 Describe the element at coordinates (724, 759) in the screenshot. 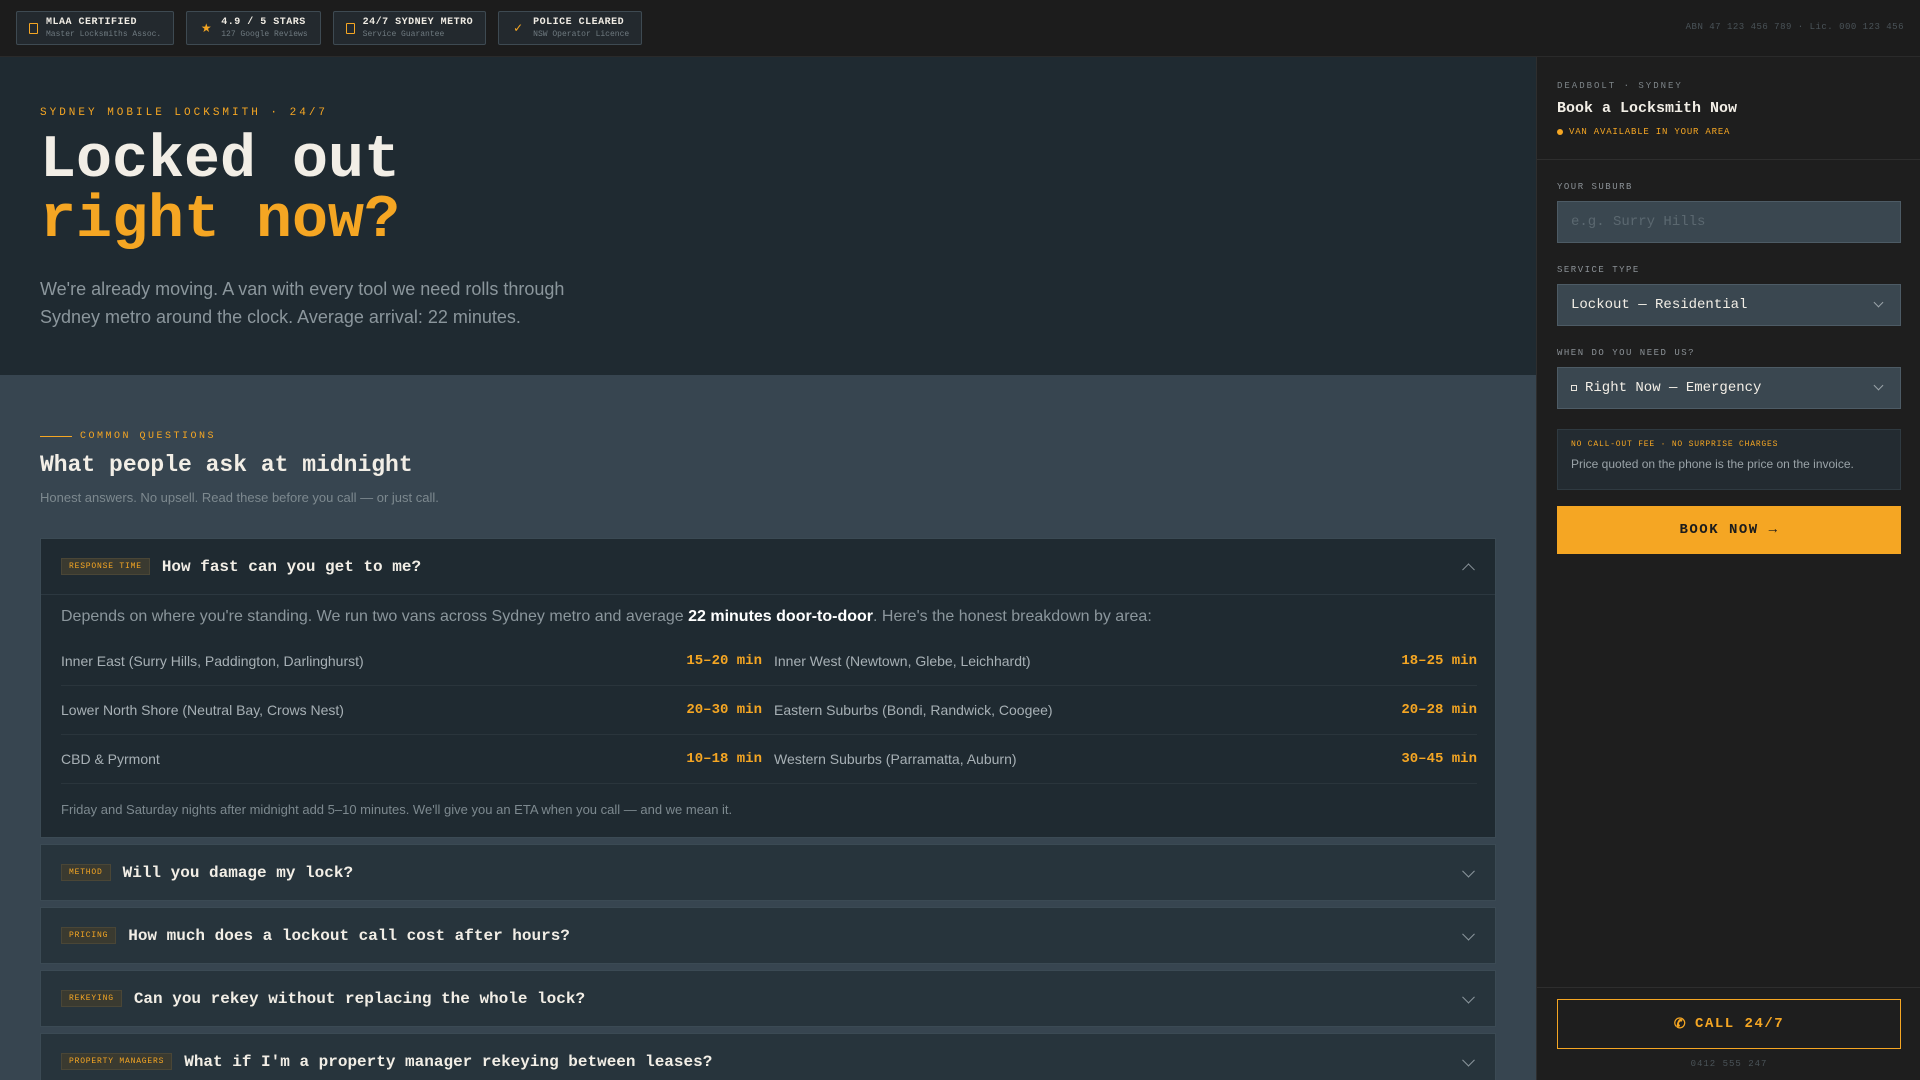

I see `eta-time: 10–18 min` at that location.